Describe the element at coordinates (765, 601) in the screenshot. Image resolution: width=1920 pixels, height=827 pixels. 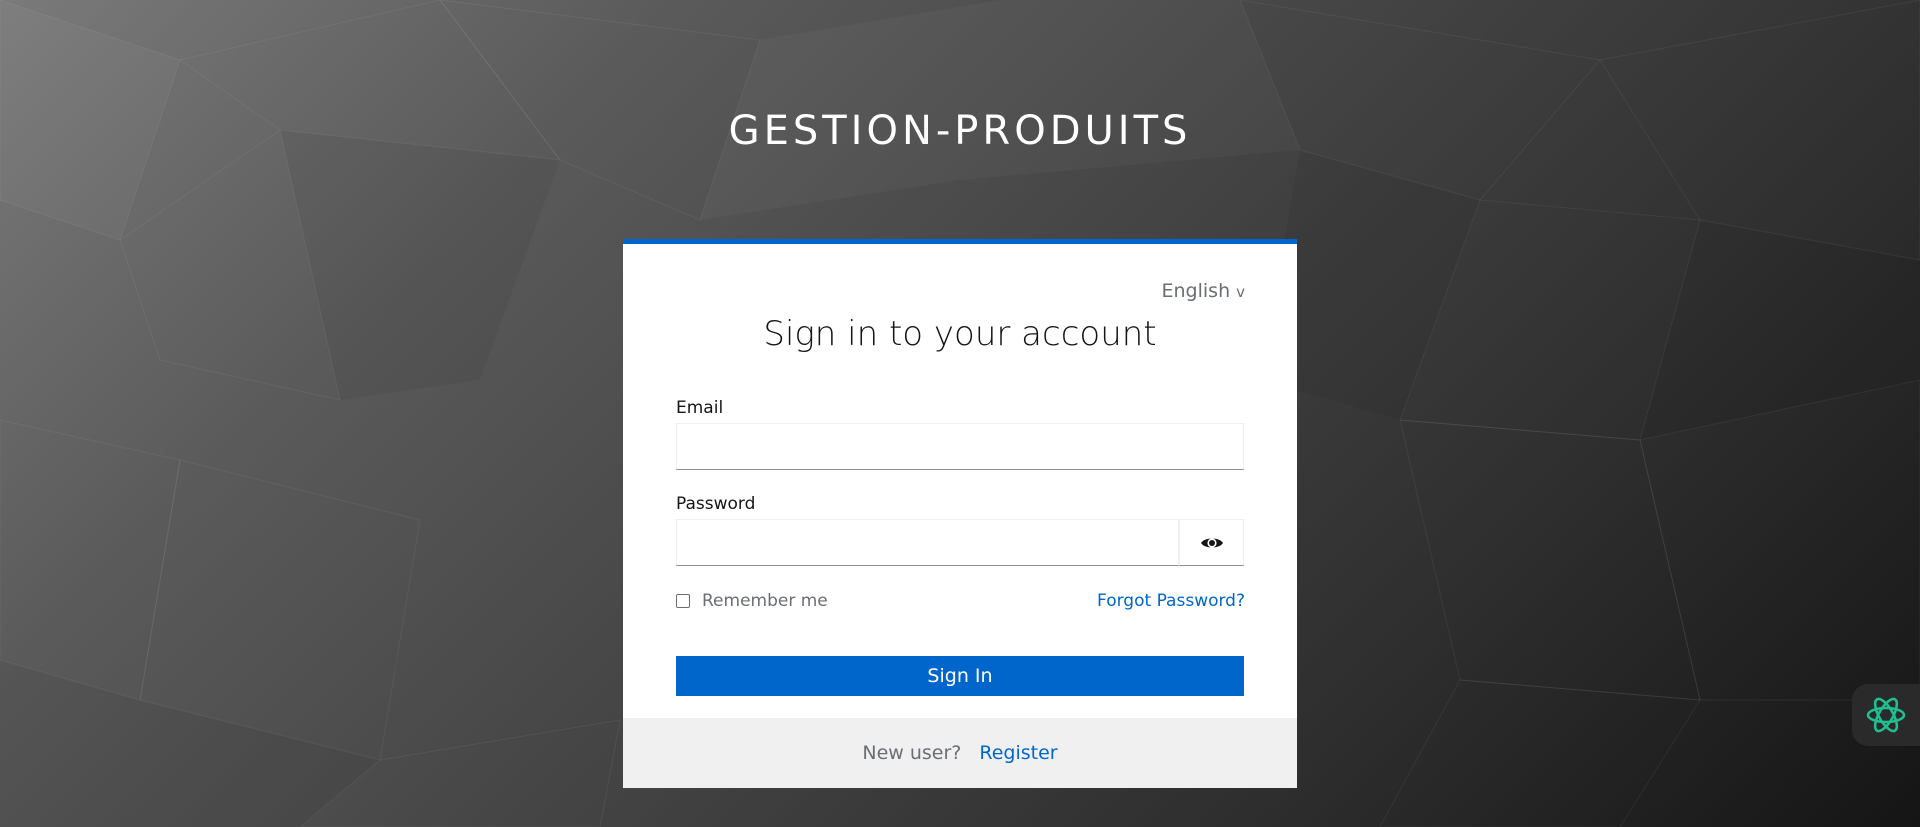
I see `remember-me-label: Remember me` at that location.